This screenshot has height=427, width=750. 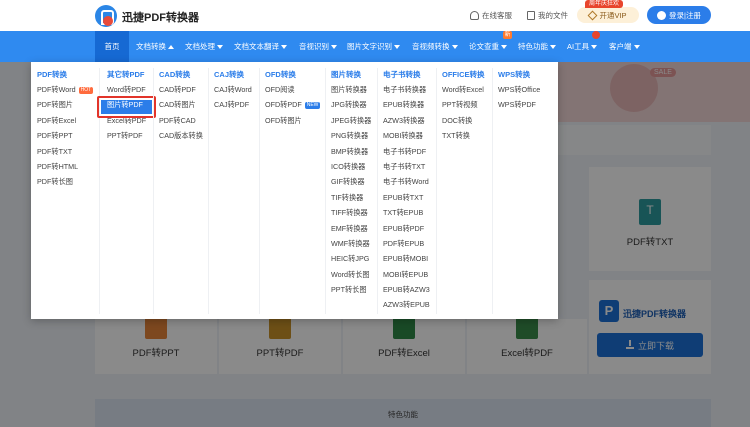 What do you see at coordinates (593, 15) in the screenshot?
I see `diamond-icon` at bounding box center [593, 15].